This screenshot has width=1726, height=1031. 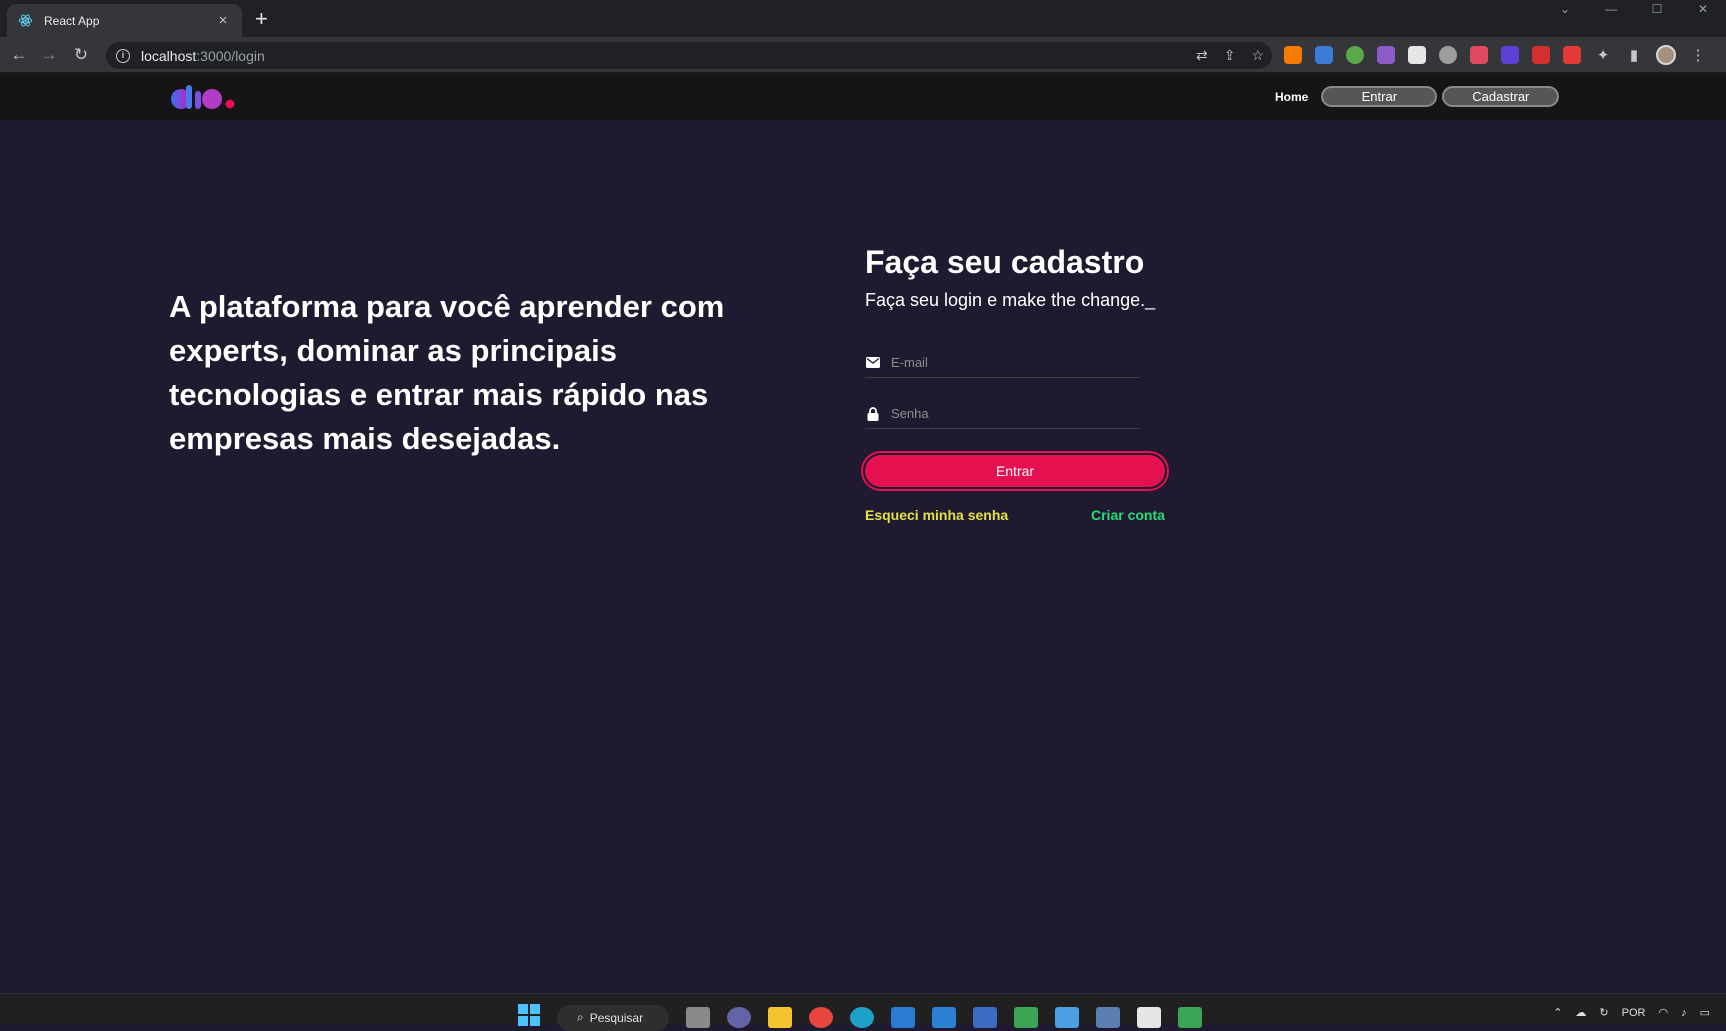 What do you see at coordinates (25, 21) in the screenshot?
I see `react-logo-icon` at bounding box center [25, 21].